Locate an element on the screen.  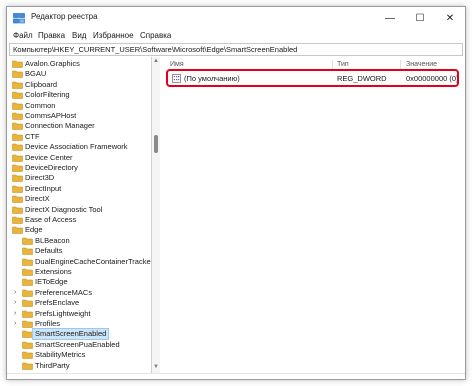
tree-item-label: IEToEdge is located at coordinates (51, 282).